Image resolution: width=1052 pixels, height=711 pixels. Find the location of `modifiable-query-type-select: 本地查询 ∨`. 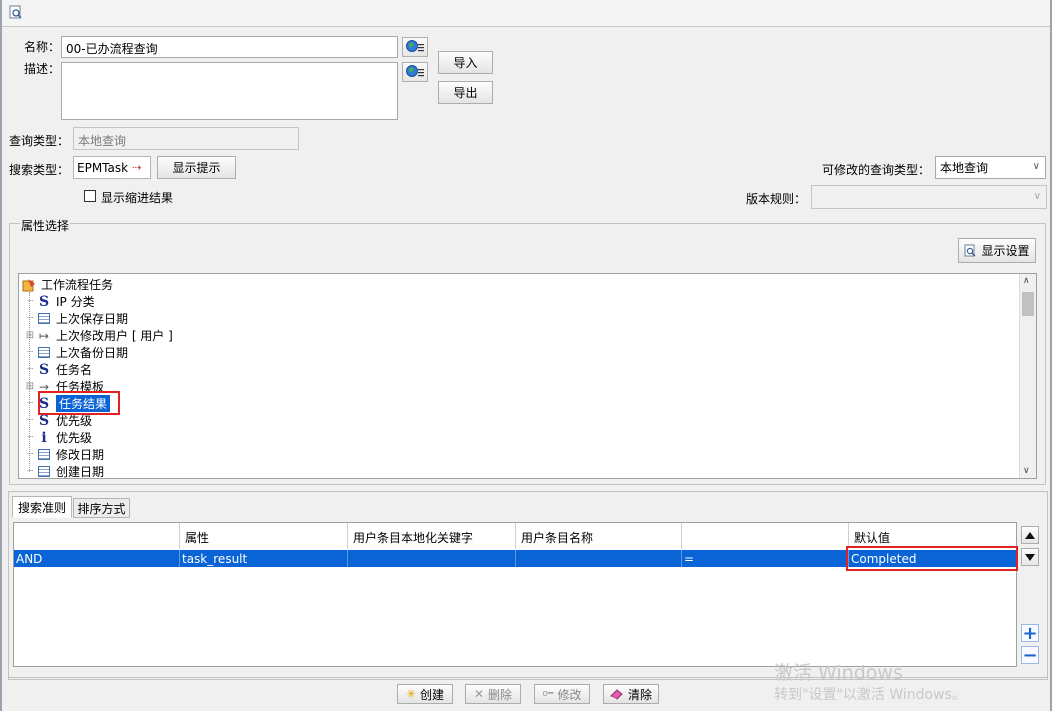

modifiable-query-type-select: 本地查询 ∨ is located at coordinates (990, 167).